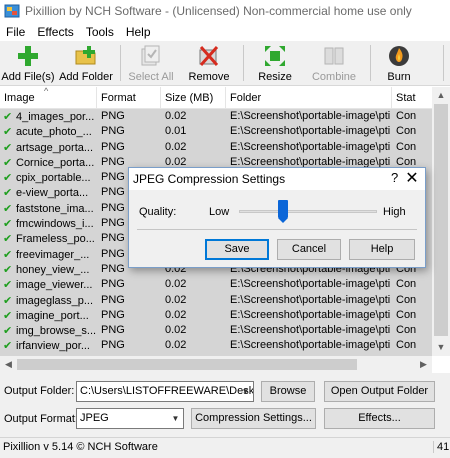  Describe the element at coordinates (441, 347) in the screenshot. I see `scroll-down-arrow-icon: ▼` at that location.